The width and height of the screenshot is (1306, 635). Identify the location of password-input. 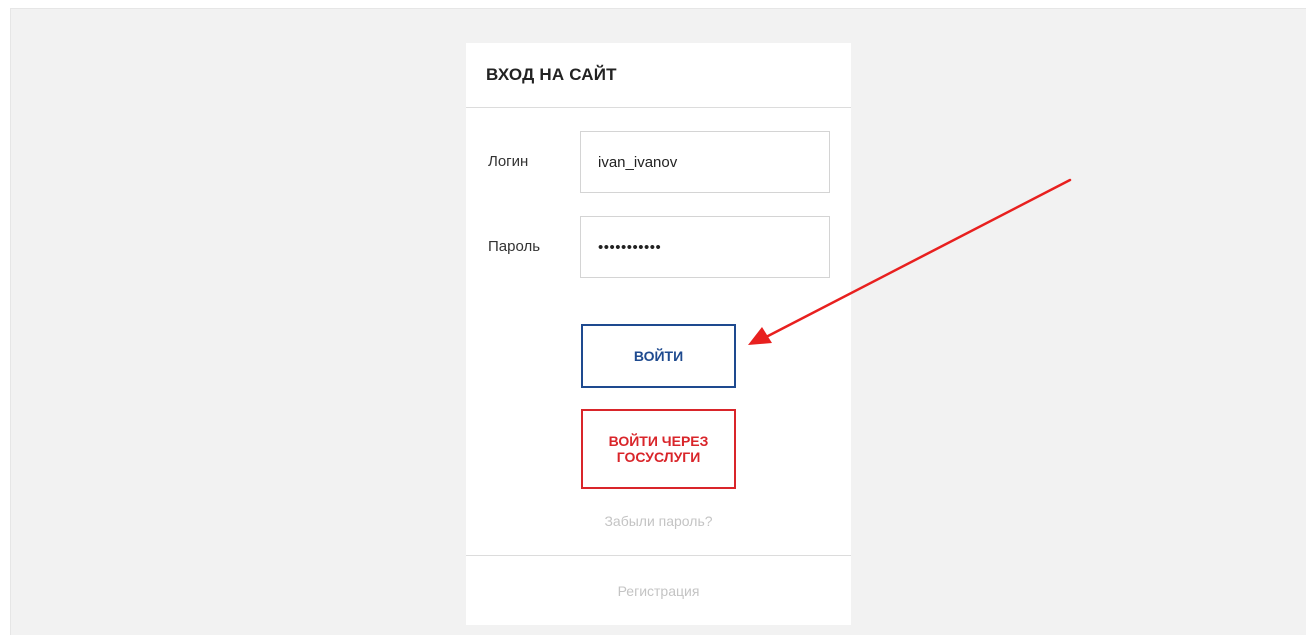
(705, 247).